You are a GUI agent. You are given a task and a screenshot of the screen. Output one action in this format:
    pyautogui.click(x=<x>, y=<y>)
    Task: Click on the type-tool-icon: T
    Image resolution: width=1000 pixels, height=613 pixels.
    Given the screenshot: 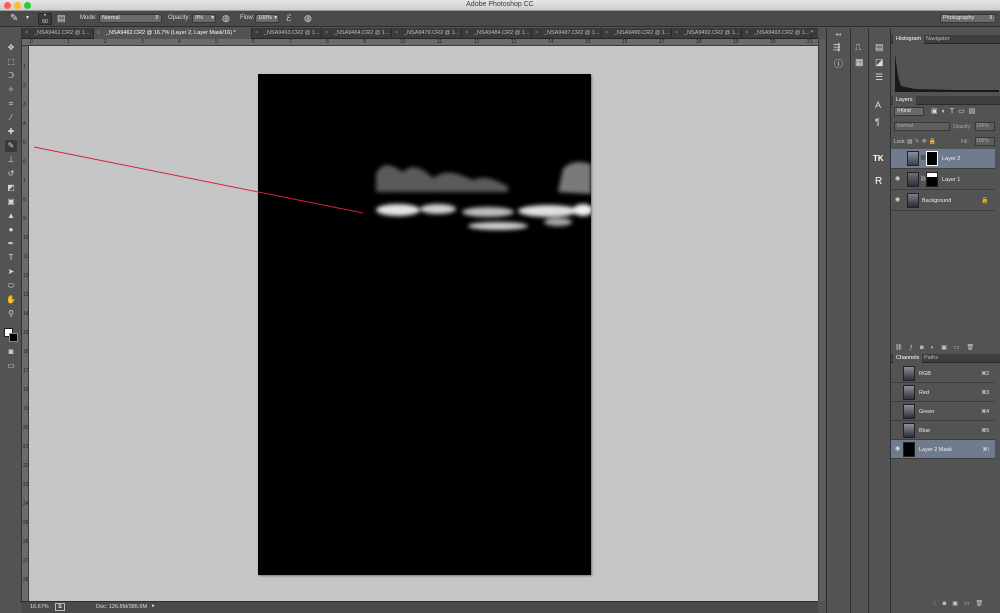 What is the action you would take?
    pyautogui.click(x=11, y=258)
    